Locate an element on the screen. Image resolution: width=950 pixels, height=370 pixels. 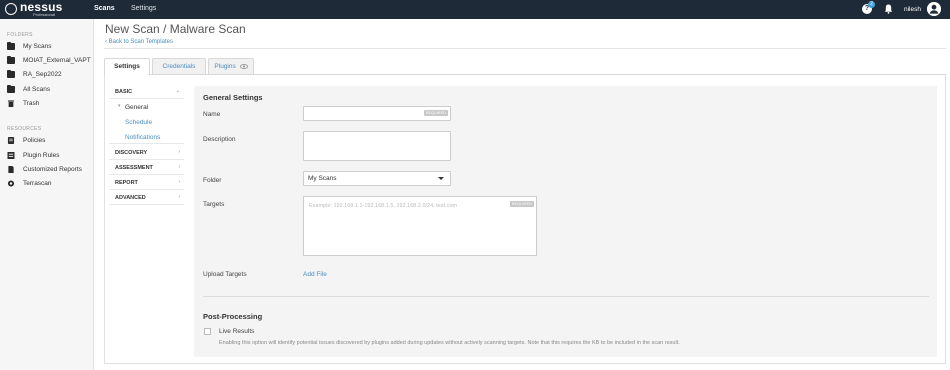
upload-targets-label: Upload Targets is located at coordinates (225, 274).